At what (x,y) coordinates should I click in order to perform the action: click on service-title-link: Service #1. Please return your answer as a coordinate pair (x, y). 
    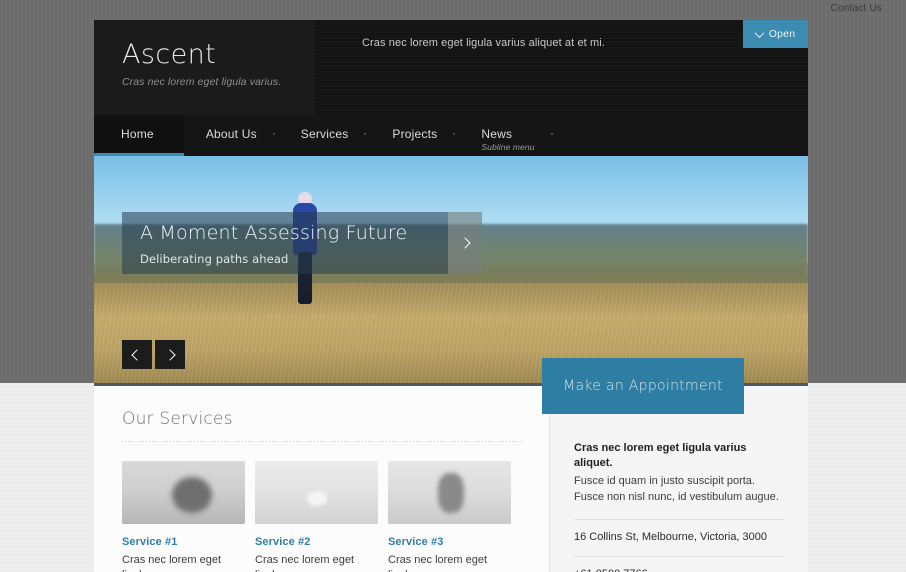
    Looking at the image, I should click on (183, 542).